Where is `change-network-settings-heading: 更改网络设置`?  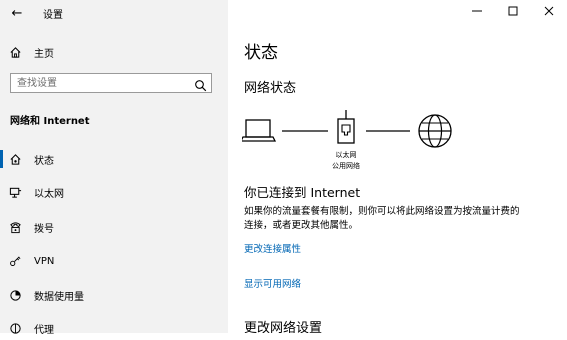
change-network-settings-heading: 更改网络设置 is located at coordinates (283, 327).